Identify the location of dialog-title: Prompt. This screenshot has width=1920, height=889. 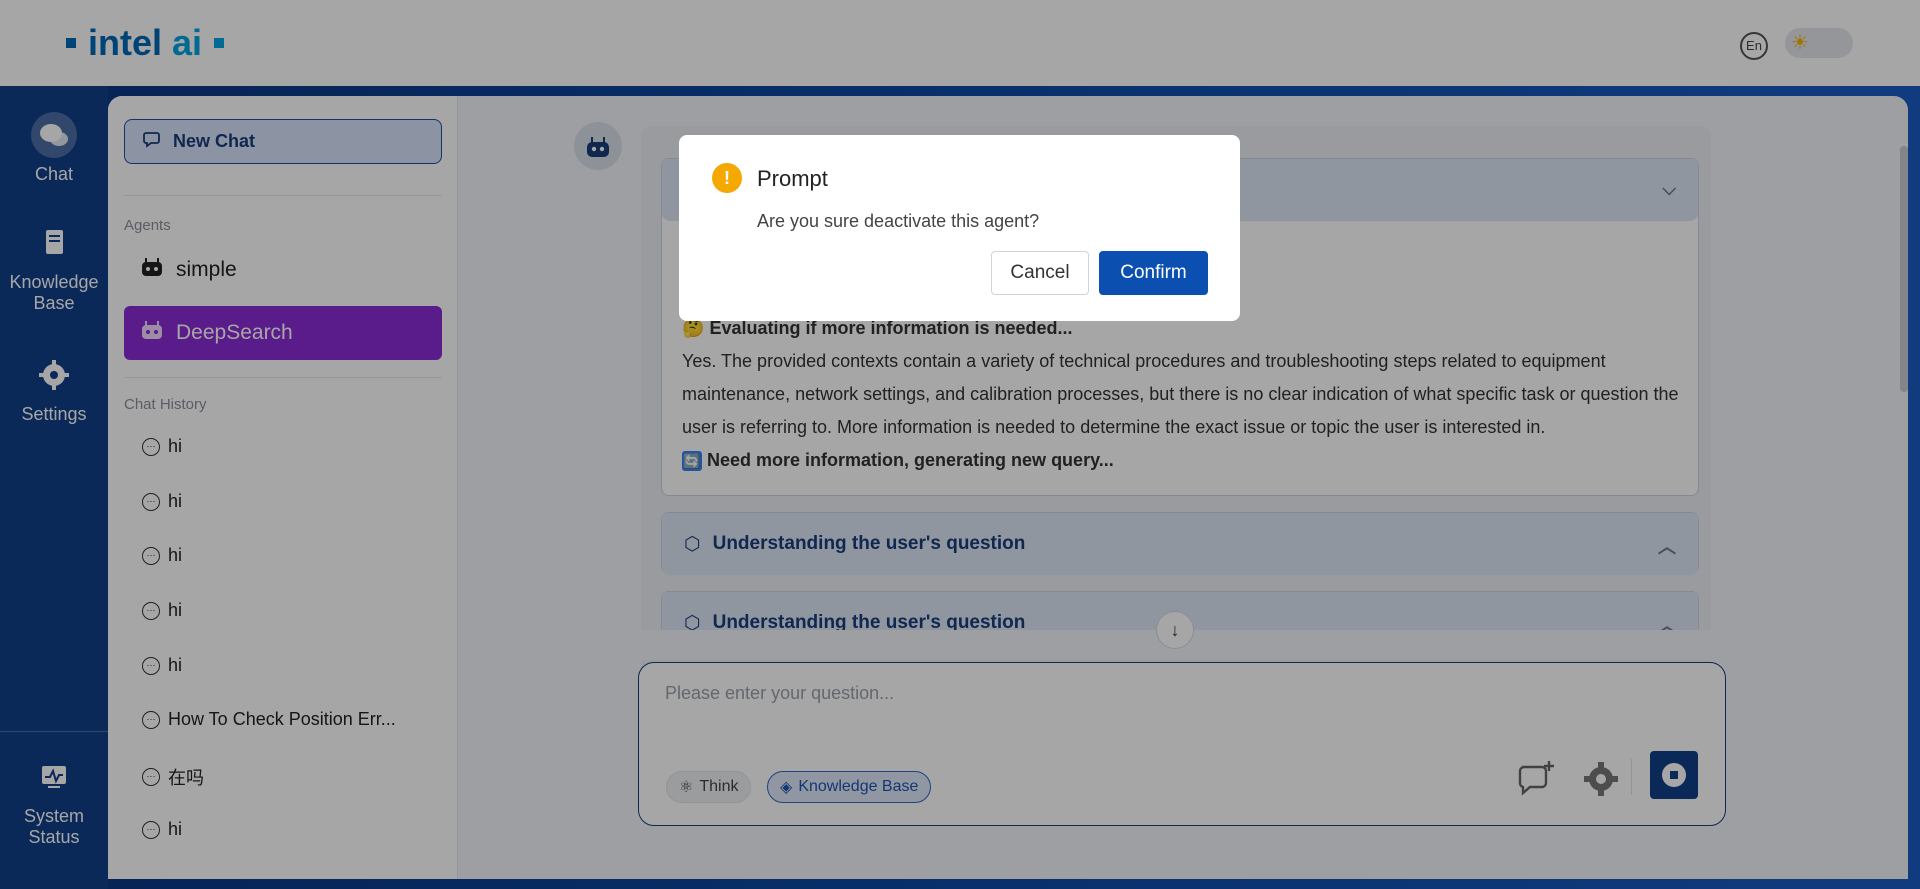
(792, 178).